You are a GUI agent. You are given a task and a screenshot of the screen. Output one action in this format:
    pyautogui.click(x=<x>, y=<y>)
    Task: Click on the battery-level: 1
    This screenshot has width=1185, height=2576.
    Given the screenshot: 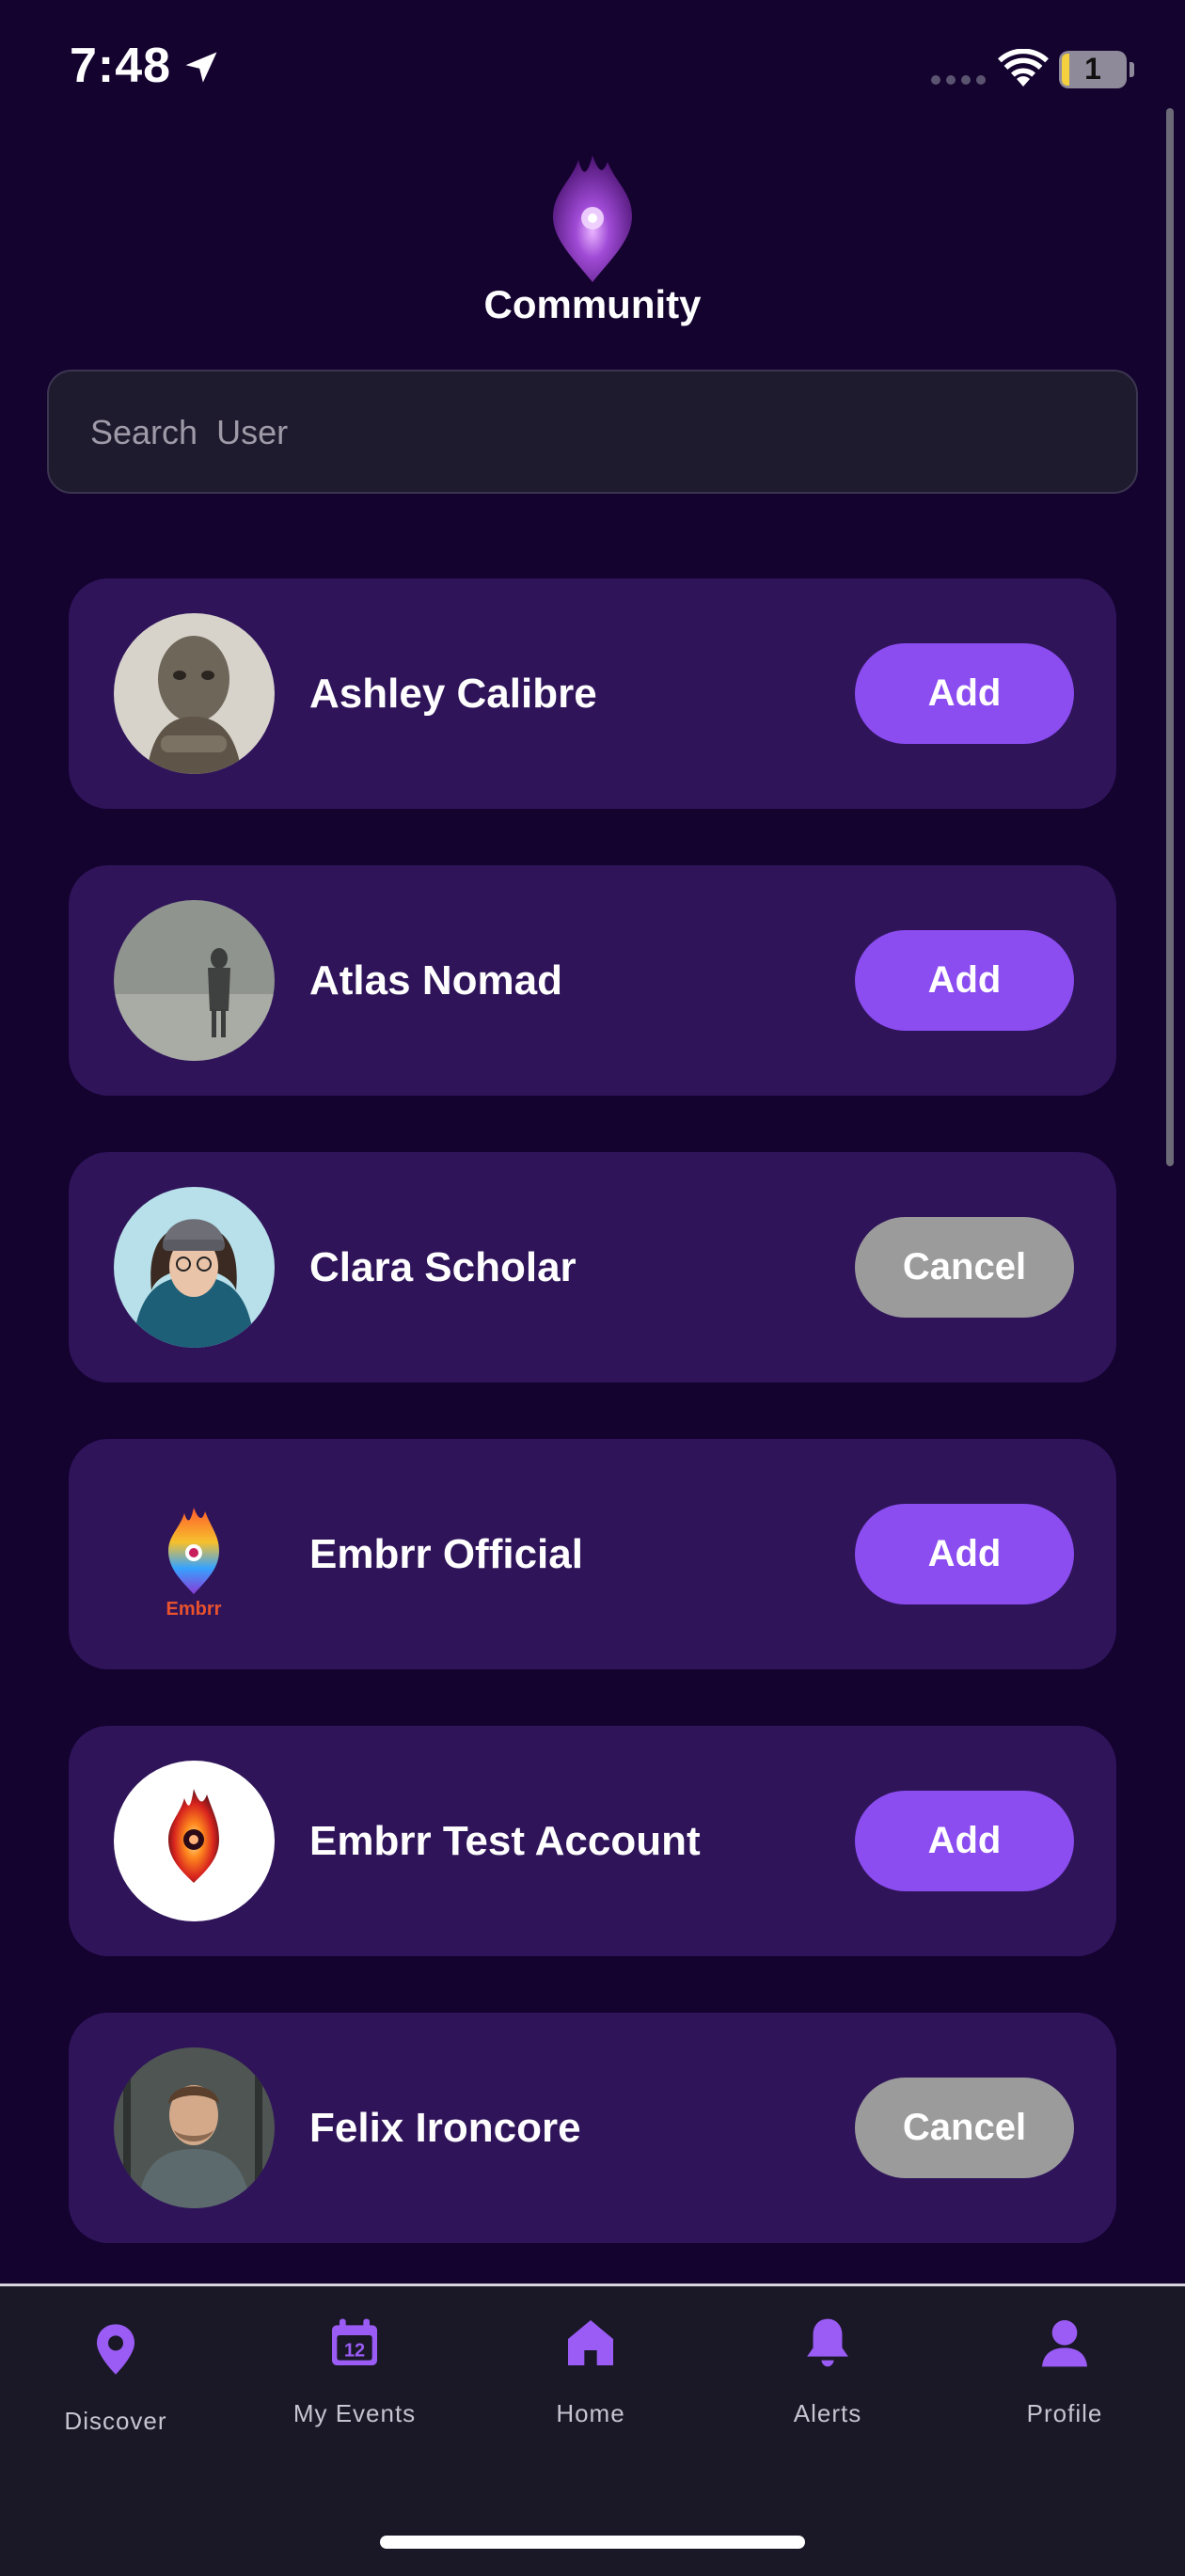 What is the action you would take?
    pyautogui.click(x=1092, y=69)
    